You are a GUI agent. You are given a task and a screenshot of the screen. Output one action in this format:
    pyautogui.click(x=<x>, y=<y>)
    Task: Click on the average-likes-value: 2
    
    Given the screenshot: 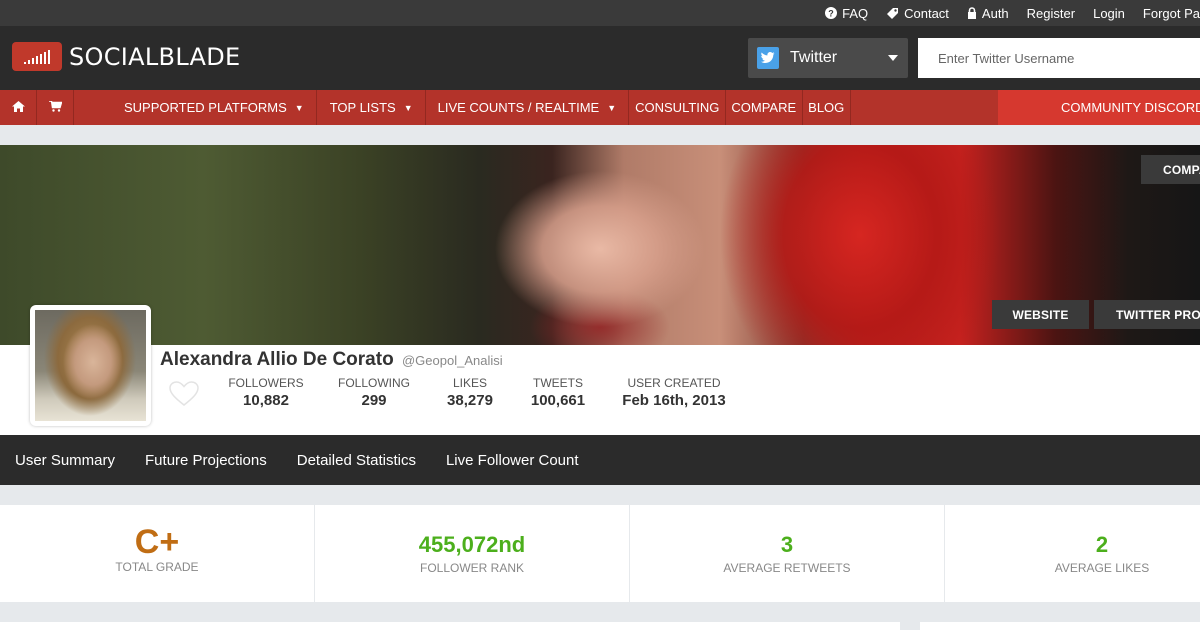 What is the action you would take?
    pyautogui.click(x=1102, y=544)
    